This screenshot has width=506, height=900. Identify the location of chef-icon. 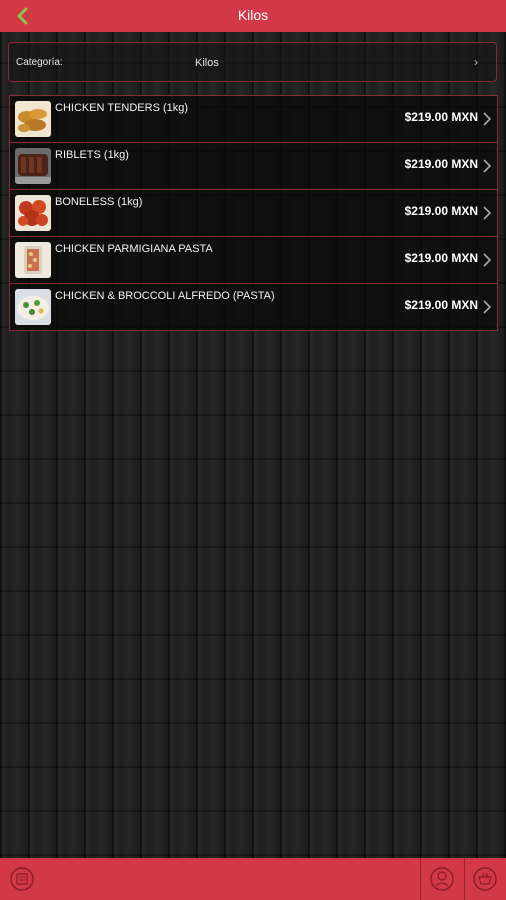
(442, 879).